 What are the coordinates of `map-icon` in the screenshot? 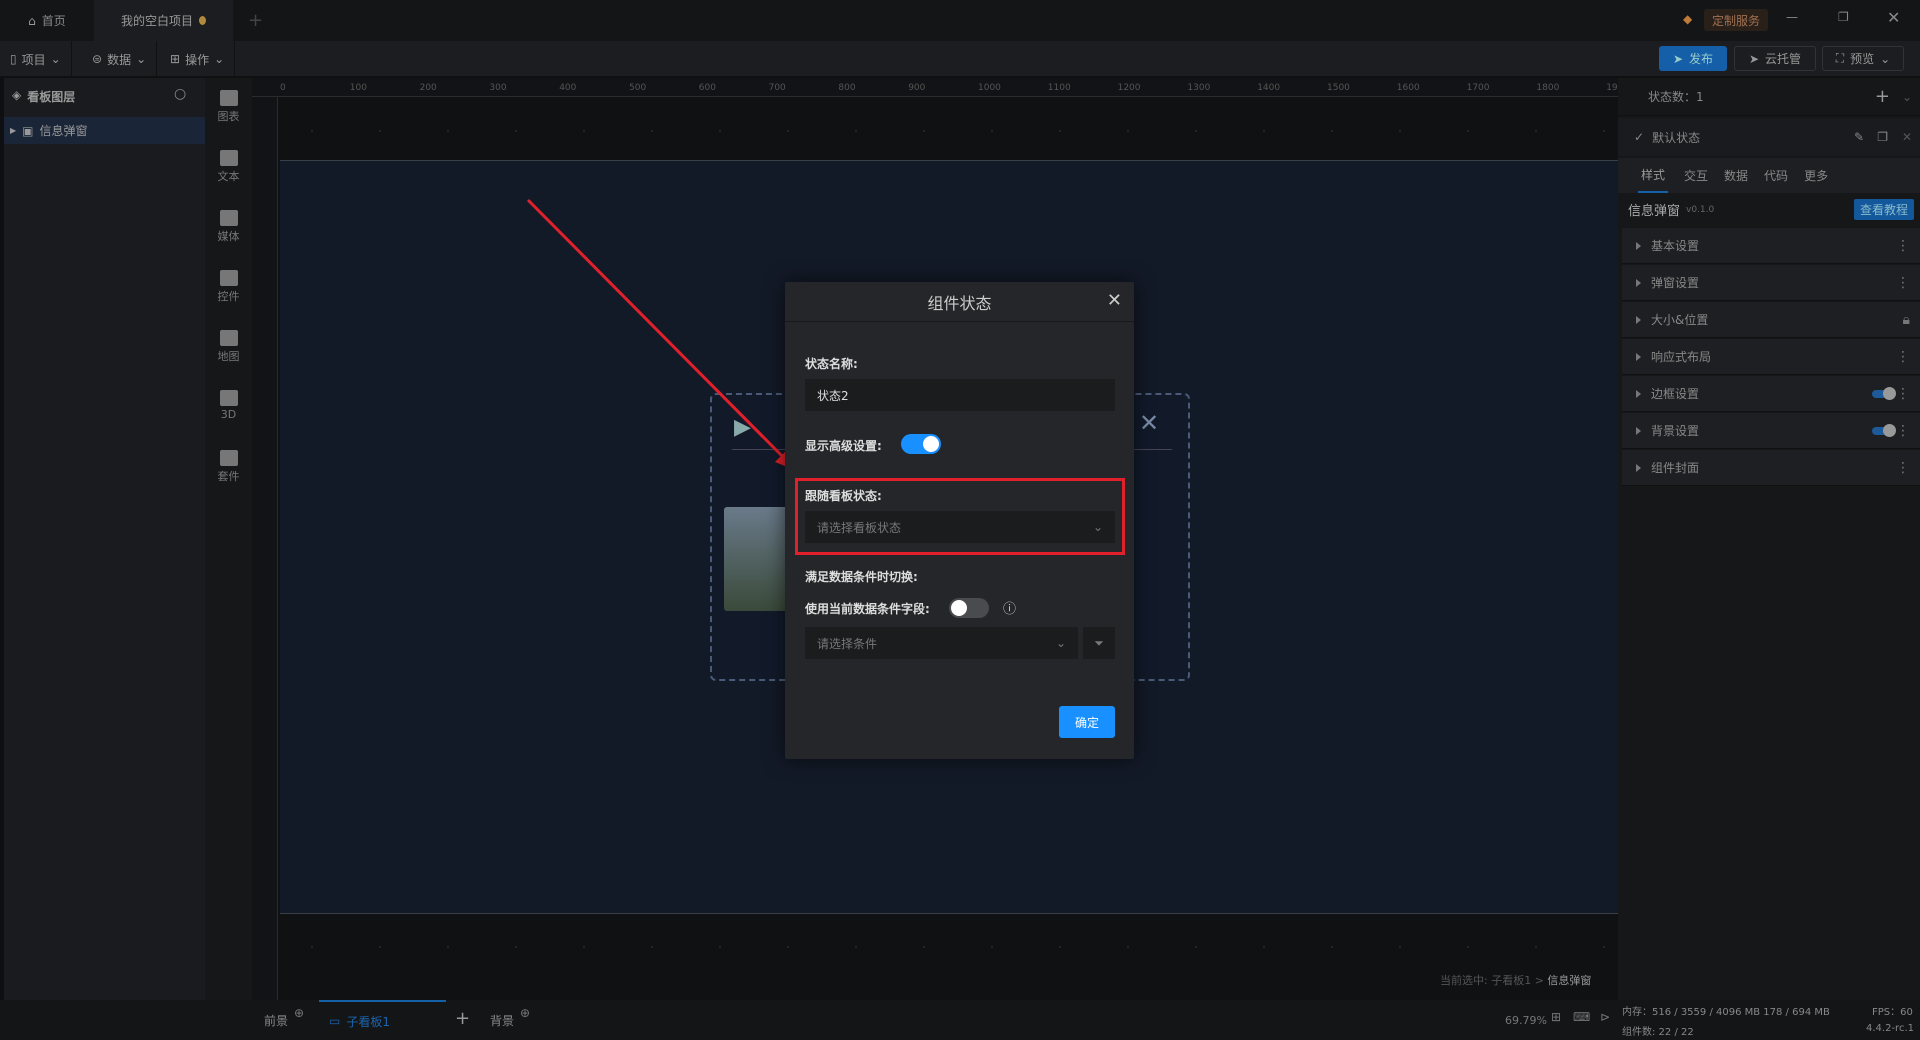 It's located at (228, 338).